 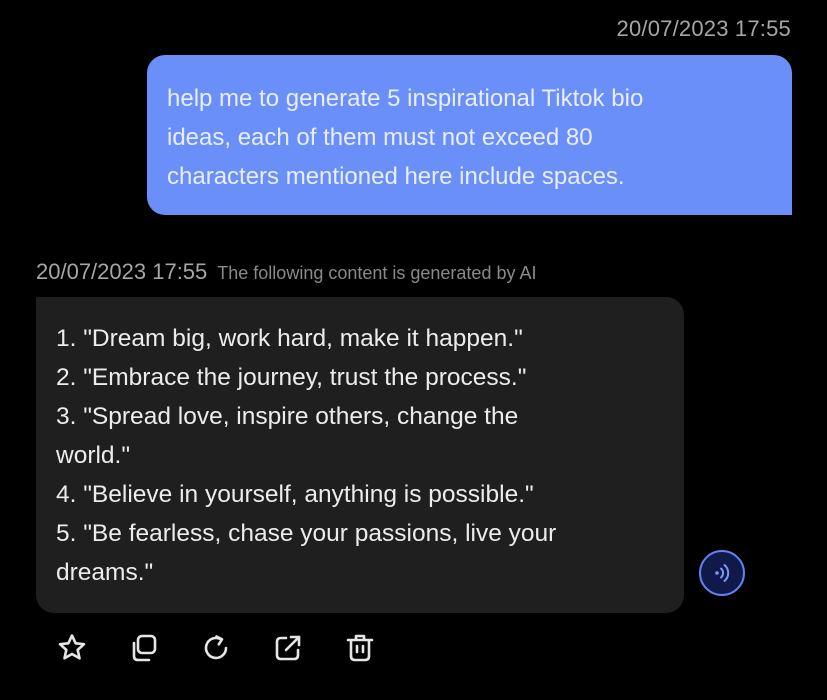 What do you see at coordinates (93, 455) in the screenshot?
I see `ai-message-line: world."` at bounding box center [93, 455].